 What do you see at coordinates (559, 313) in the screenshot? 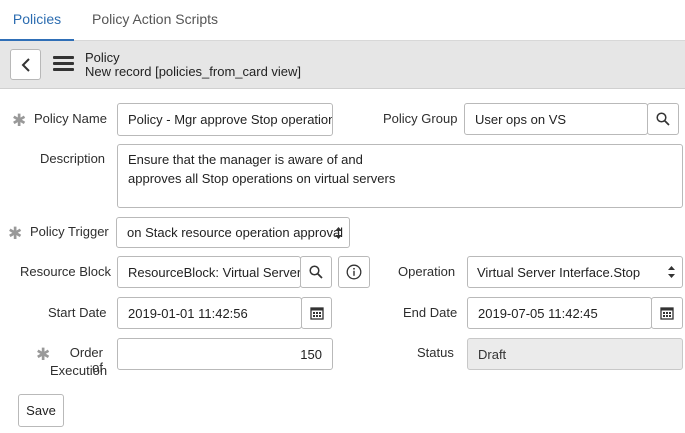
I see `end-date-input: 2019-07-05 11:42:45` at bounding box center [559, 313].